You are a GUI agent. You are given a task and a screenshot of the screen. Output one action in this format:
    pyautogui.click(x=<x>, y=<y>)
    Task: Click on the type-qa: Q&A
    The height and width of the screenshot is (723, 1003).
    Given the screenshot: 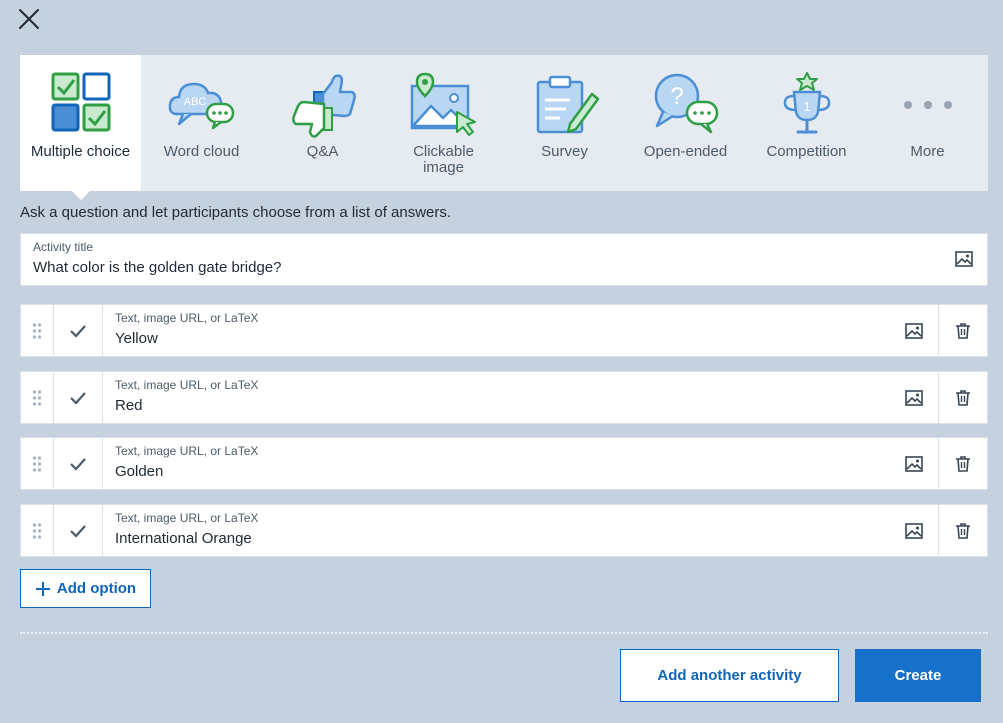 What is the action you would take?
    pyautogui.click(x=322, y=123)
    